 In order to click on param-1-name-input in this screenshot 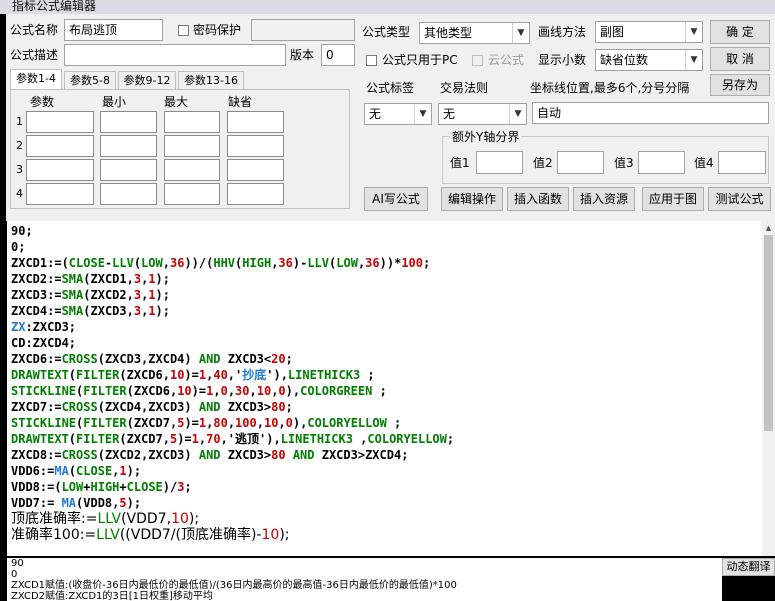, I will do `click(60, 122)`.